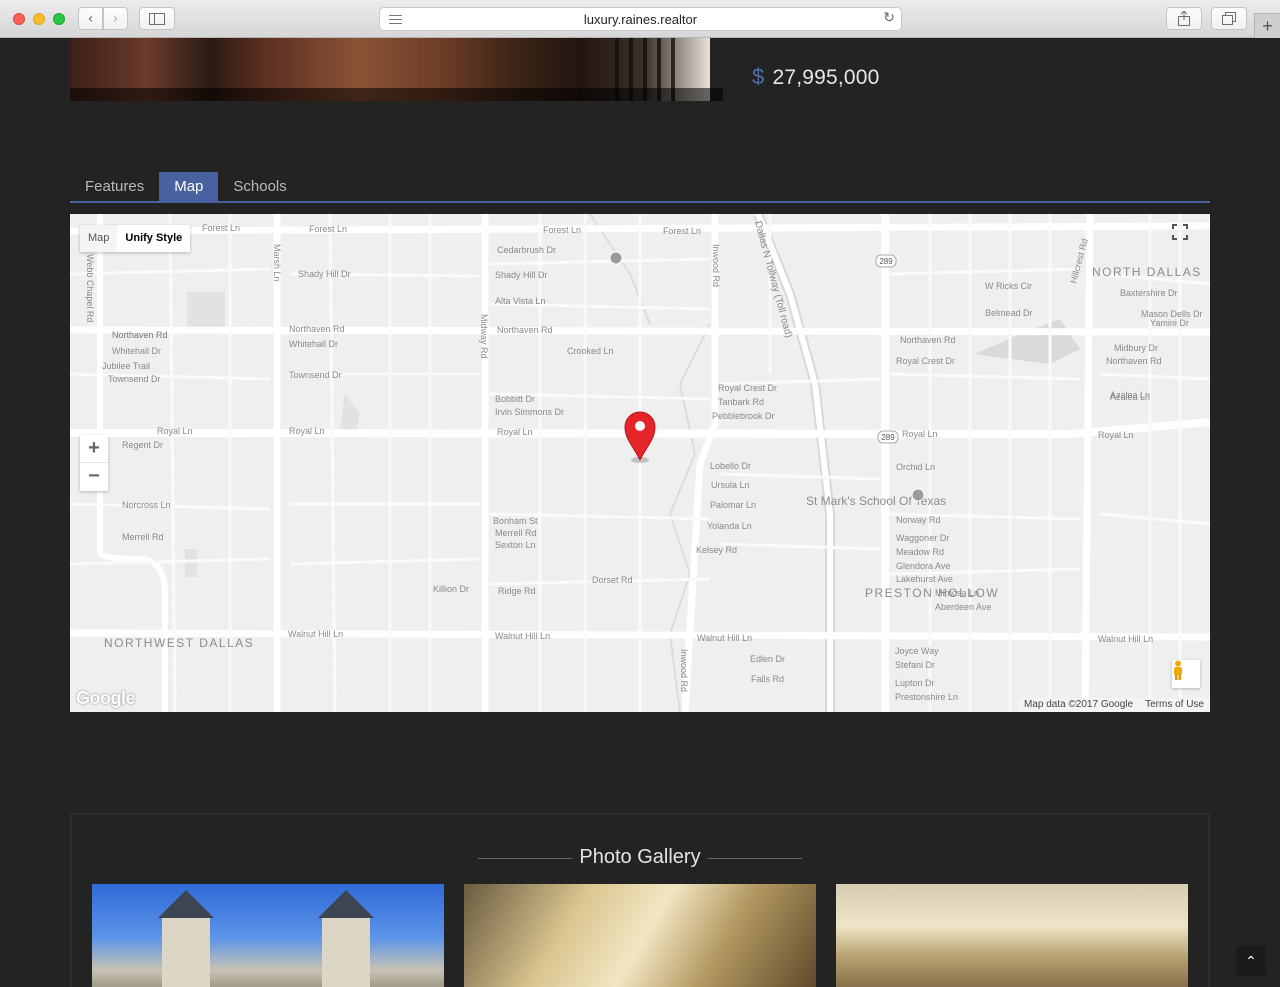  What do you see at coordinates (1178, 670) in the screenshot?
I see `street-view-pegman-icon` at bounding box center [1178, 670].